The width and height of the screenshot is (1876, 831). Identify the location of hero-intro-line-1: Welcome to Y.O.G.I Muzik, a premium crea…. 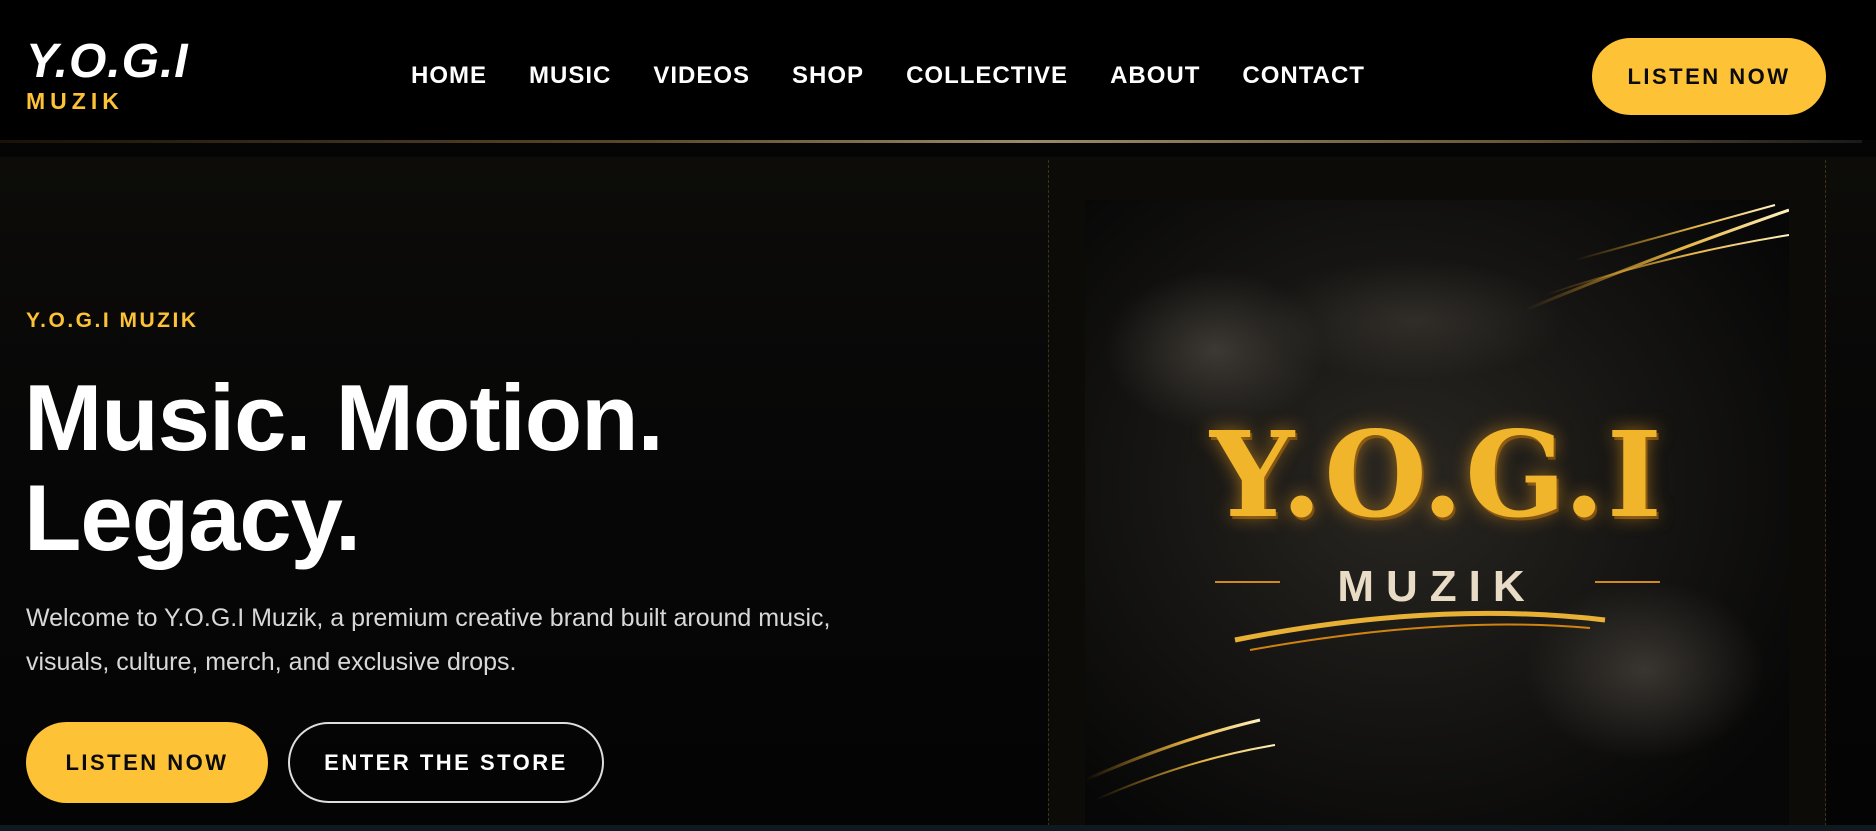
(428, 618).